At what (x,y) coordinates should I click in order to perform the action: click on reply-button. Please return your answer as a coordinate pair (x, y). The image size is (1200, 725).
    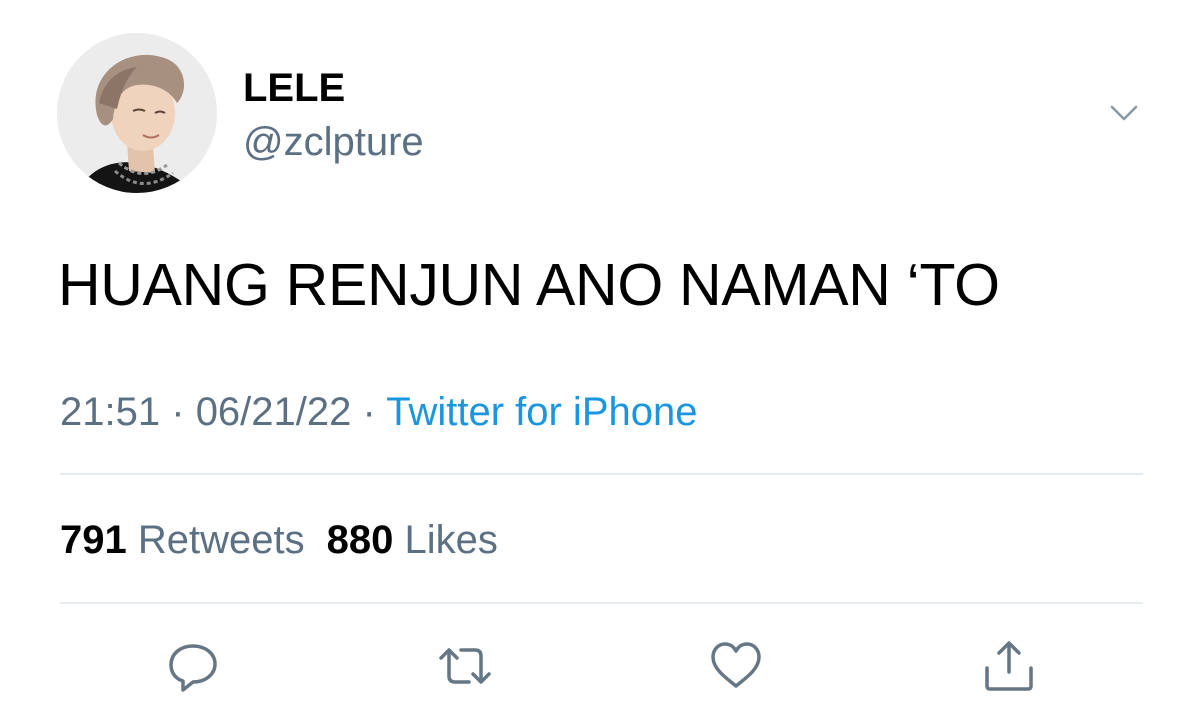
    Looking at the image, I should click on (193, 666).